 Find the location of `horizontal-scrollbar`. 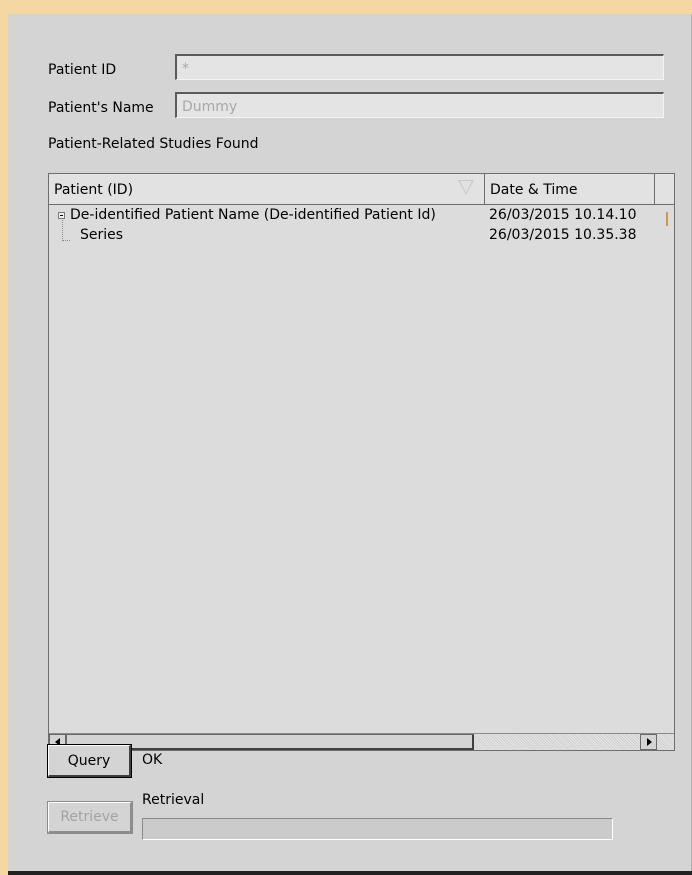

horizontal-scrollbar is located at coordinates (361, 741).